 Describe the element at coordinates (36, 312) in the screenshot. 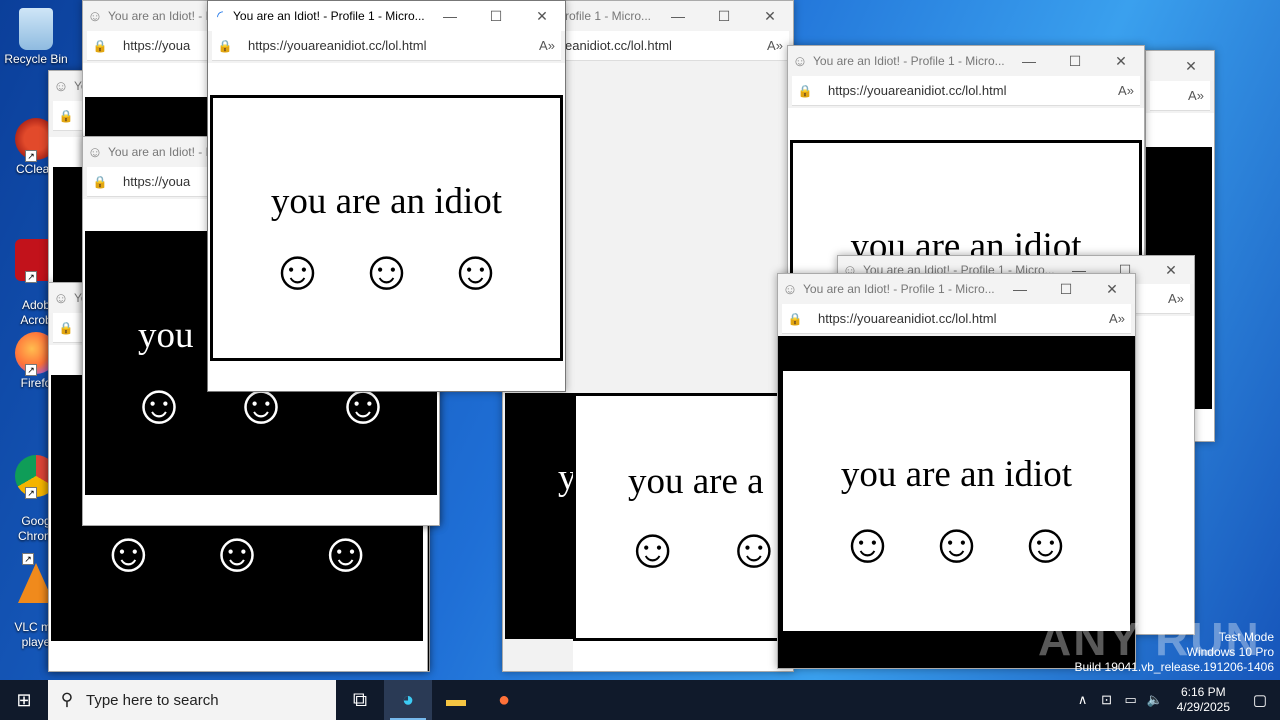

I see `desktop-icon-label: Adob Acrob` at that location.